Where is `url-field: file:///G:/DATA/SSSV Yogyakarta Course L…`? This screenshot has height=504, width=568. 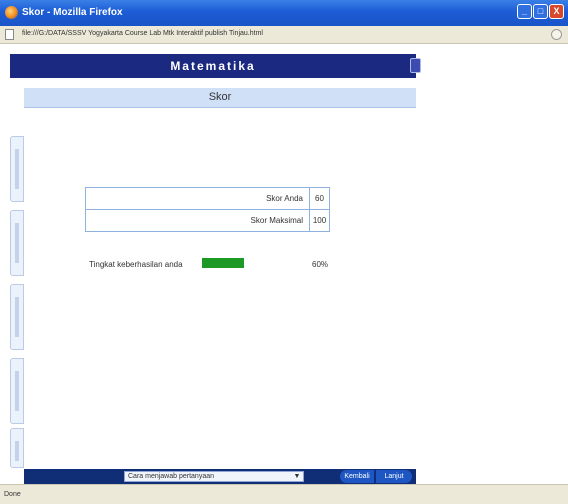
url-field: file:///G:/DATA/SSSV Yogyakarta Course L… is located at coordinates (142, 33).